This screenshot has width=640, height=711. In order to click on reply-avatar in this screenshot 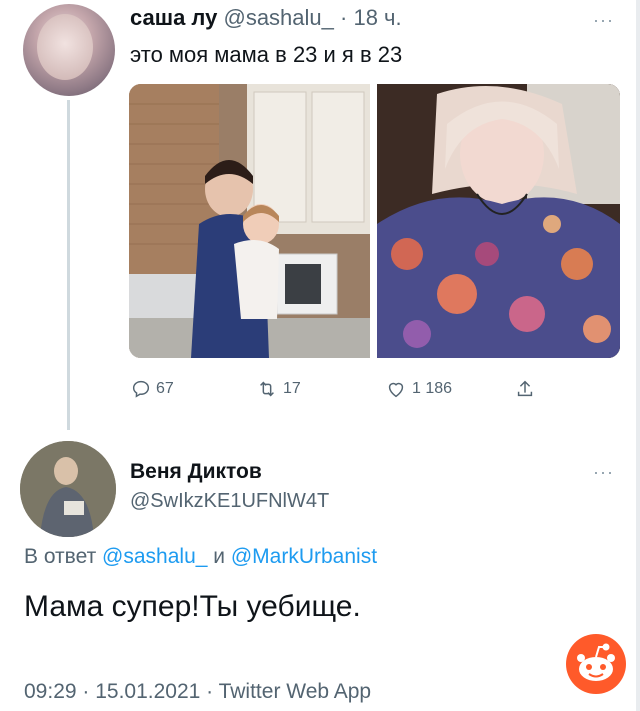, I will do `click(68, 489)`.